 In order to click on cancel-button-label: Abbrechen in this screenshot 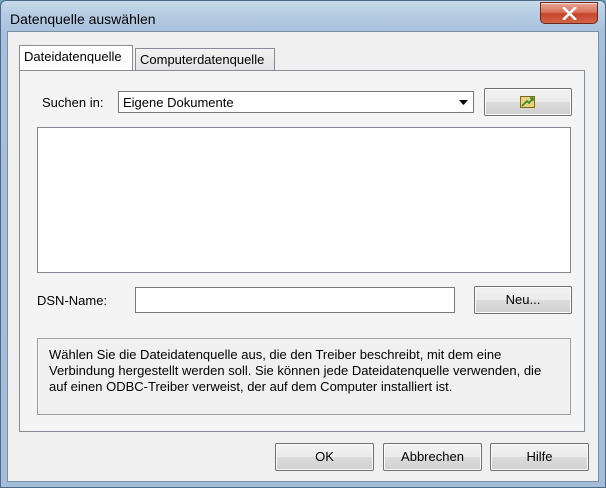, I will do `click(432, 456)`.